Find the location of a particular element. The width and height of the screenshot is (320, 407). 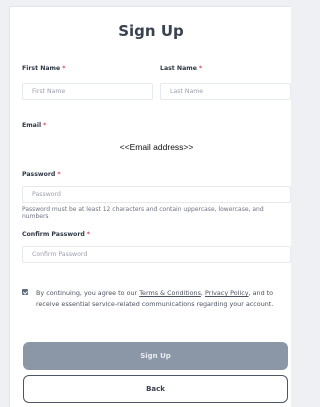

password-input is located at coordinates (156, 194).